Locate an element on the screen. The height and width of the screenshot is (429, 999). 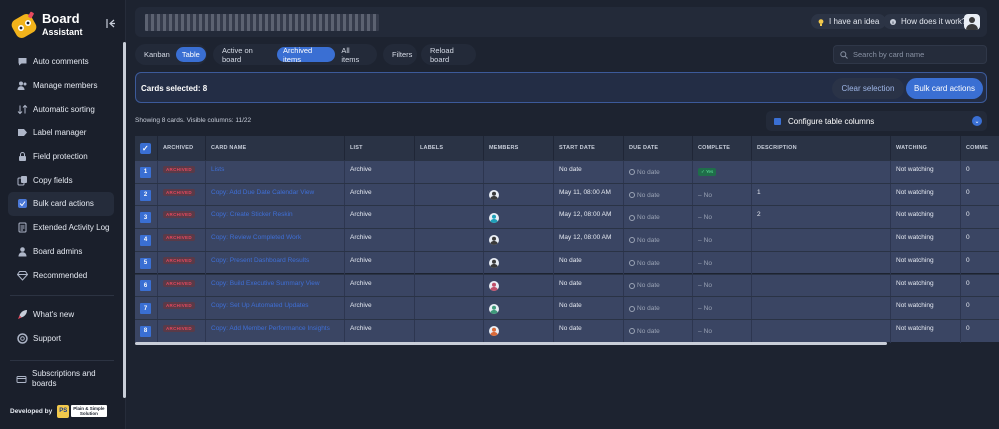
sidebar-item-support: Support is located at coordinates (61, 339).